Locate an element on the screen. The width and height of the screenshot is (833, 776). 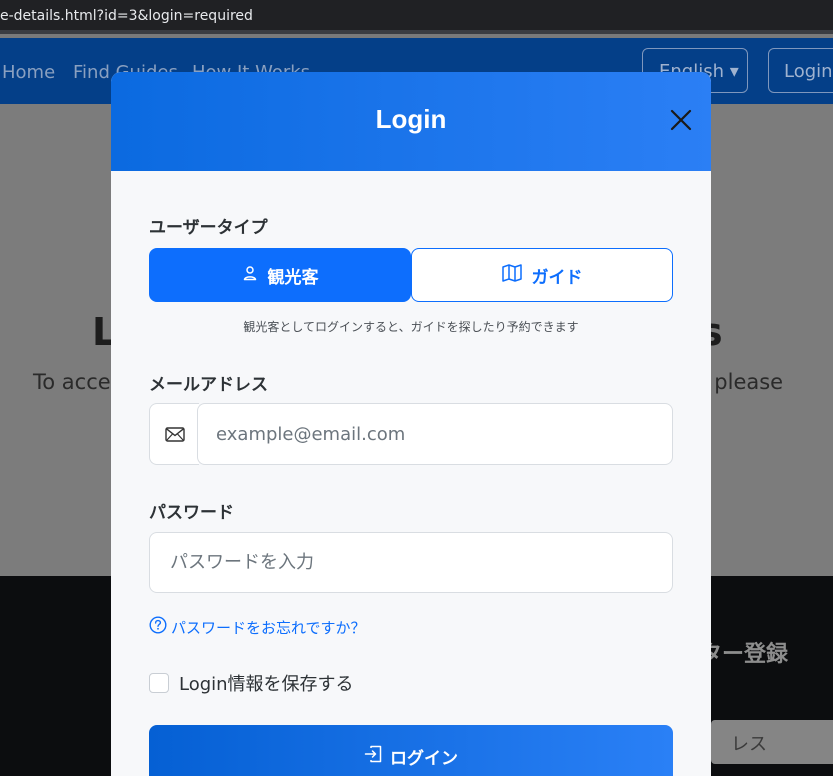
remember-me-row: Login情報を保存する is located at coordinates (251, 683).